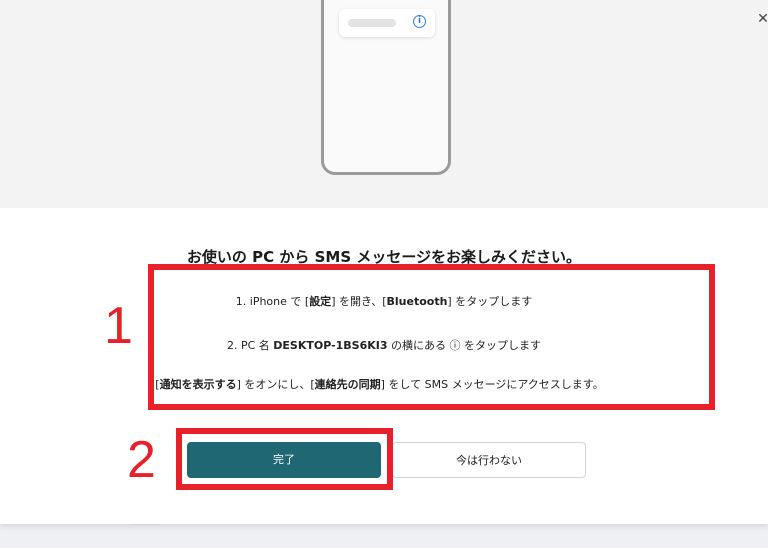 The height and width of the screenshot is (548, 768). What do you see at coordinates (489, 460) in the screenshot?
I see `not-now-button: 今は行わない` at bounding box center [489, 460].